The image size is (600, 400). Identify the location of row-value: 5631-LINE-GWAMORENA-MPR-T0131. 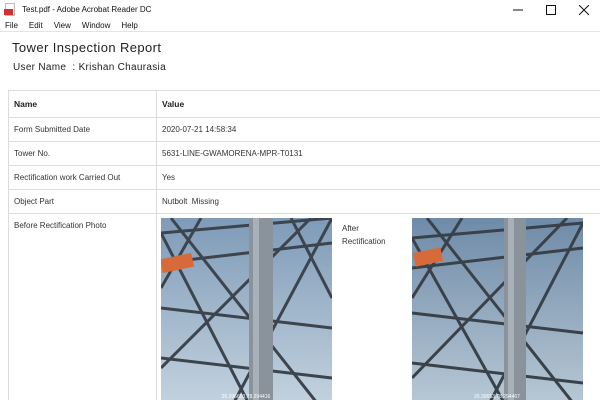
(378, 153).